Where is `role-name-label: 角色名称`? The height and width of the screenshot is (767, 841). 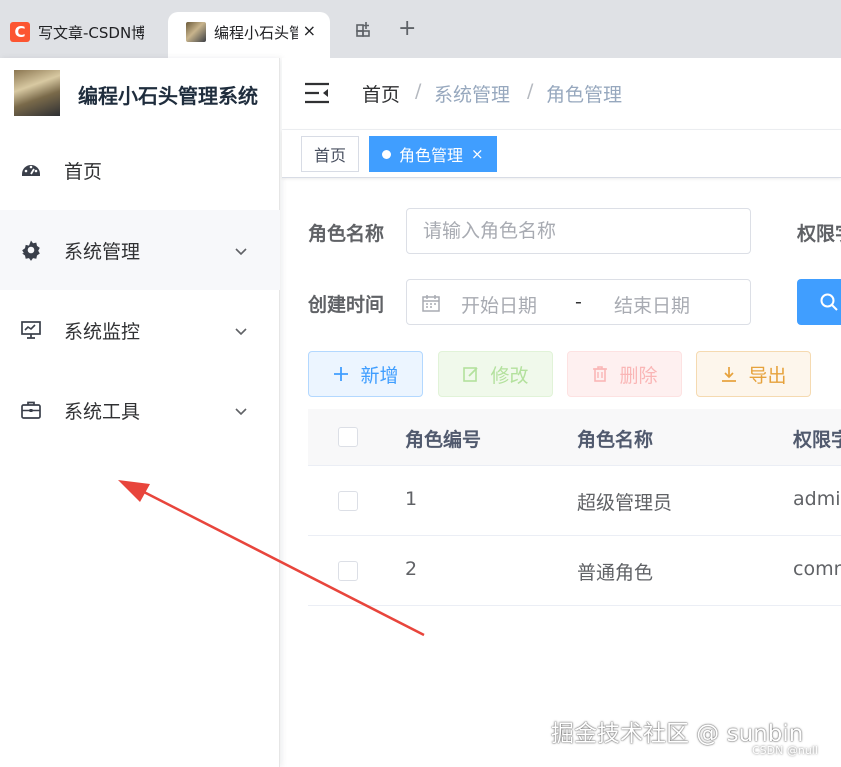
role-name-label: 角色名称 is located at coordinates (346, 234).